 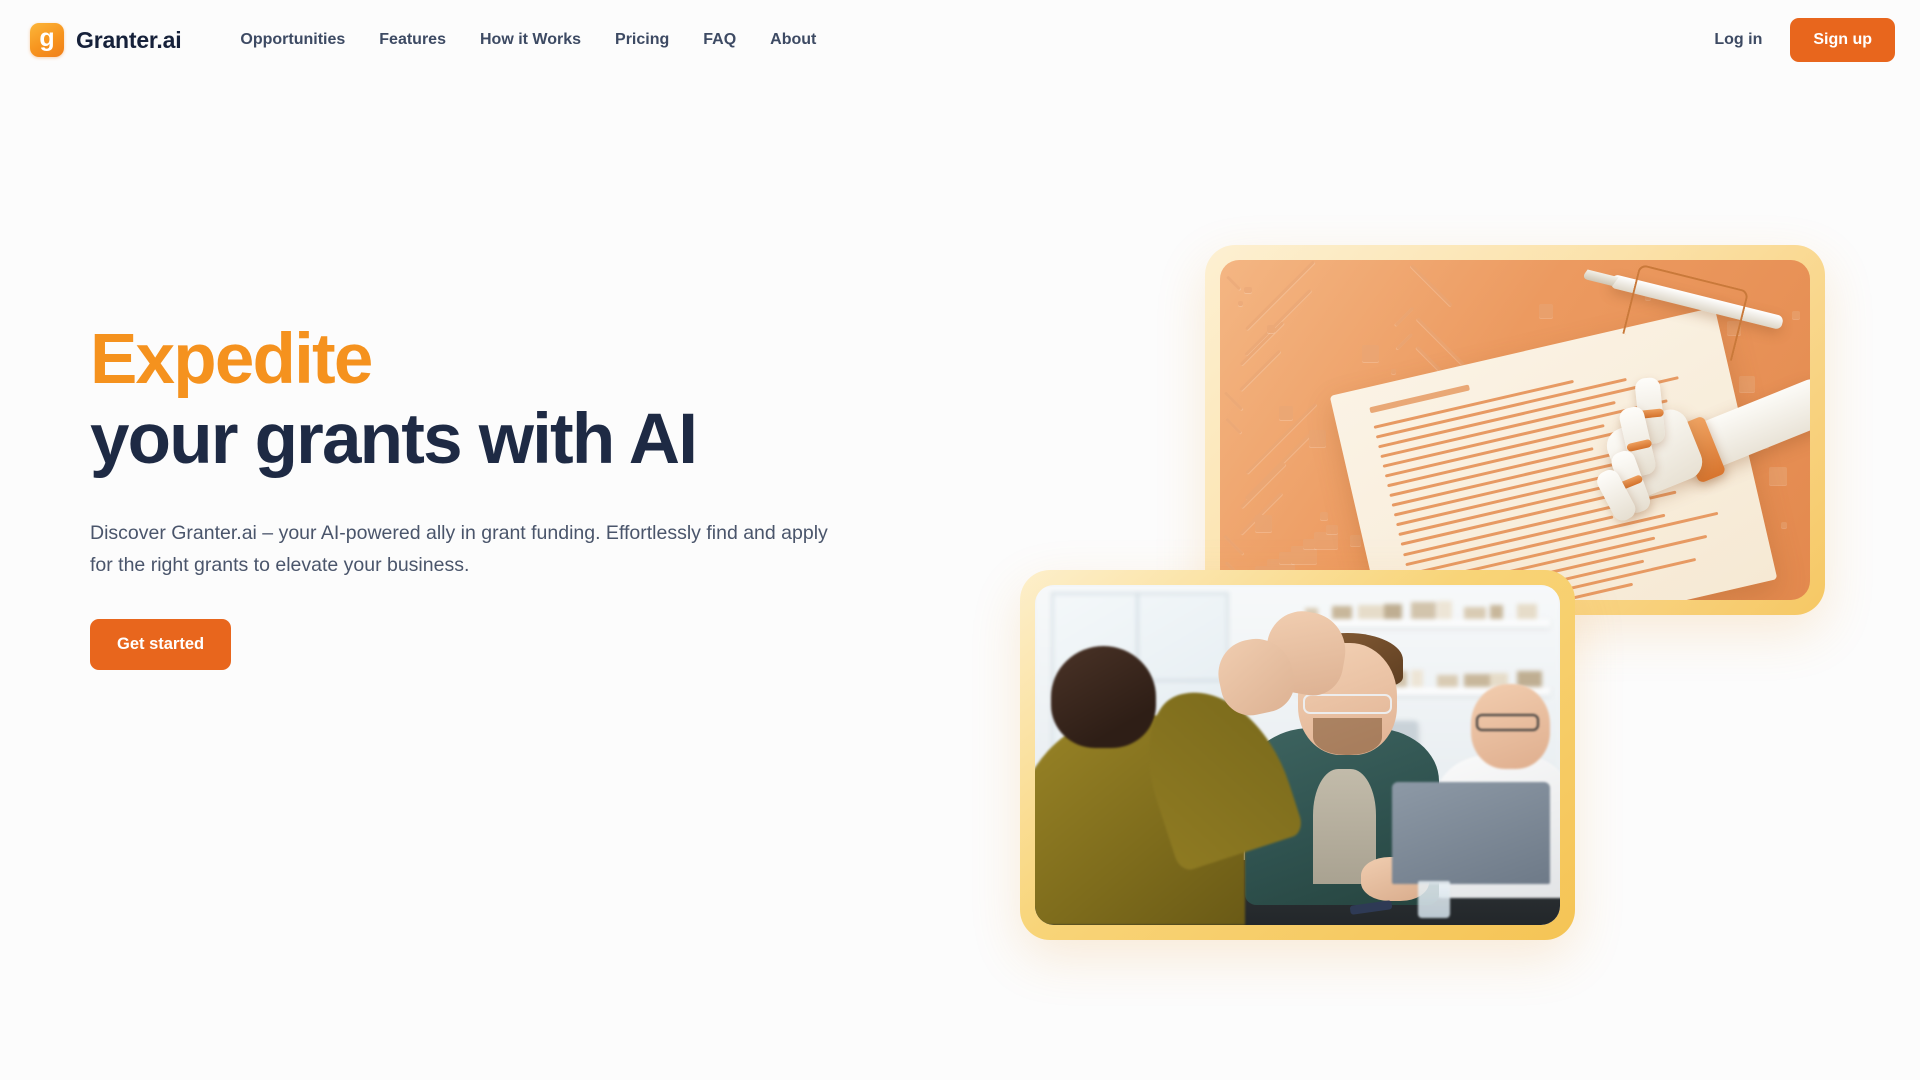 I want to click on person-left-head, so click(x=1103, y=697).